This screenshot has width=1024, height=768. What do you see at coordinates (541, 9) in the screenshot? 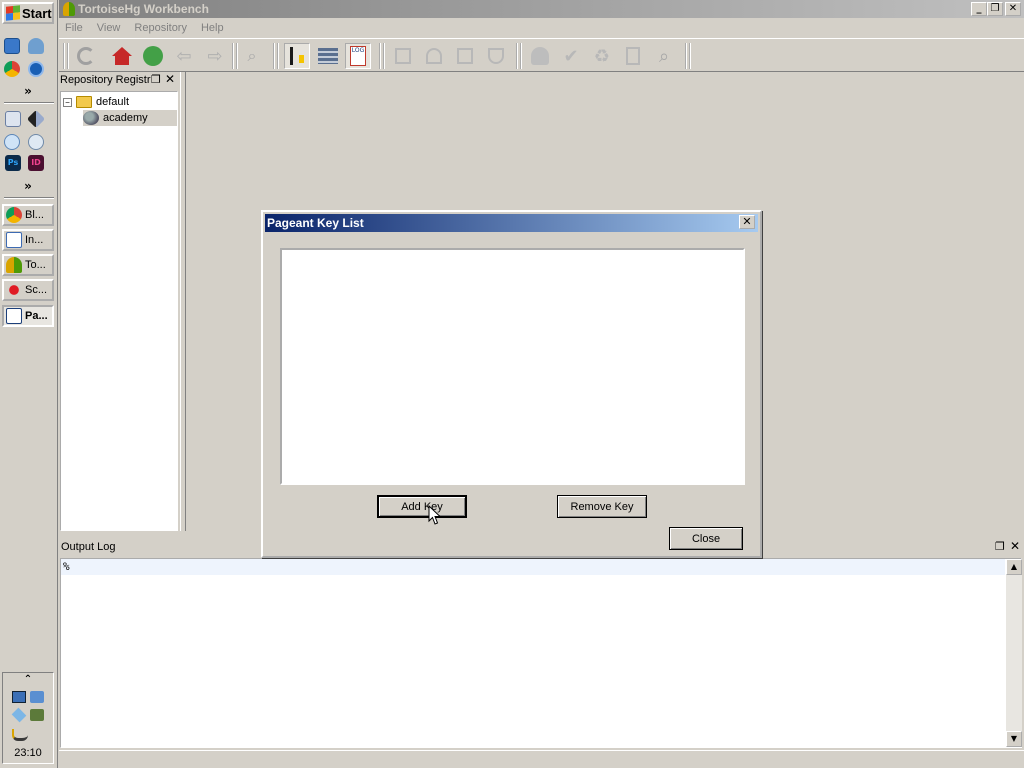
I see `window-titlebar: TortoiseHg Workbench` at bounding box center [541, 9].